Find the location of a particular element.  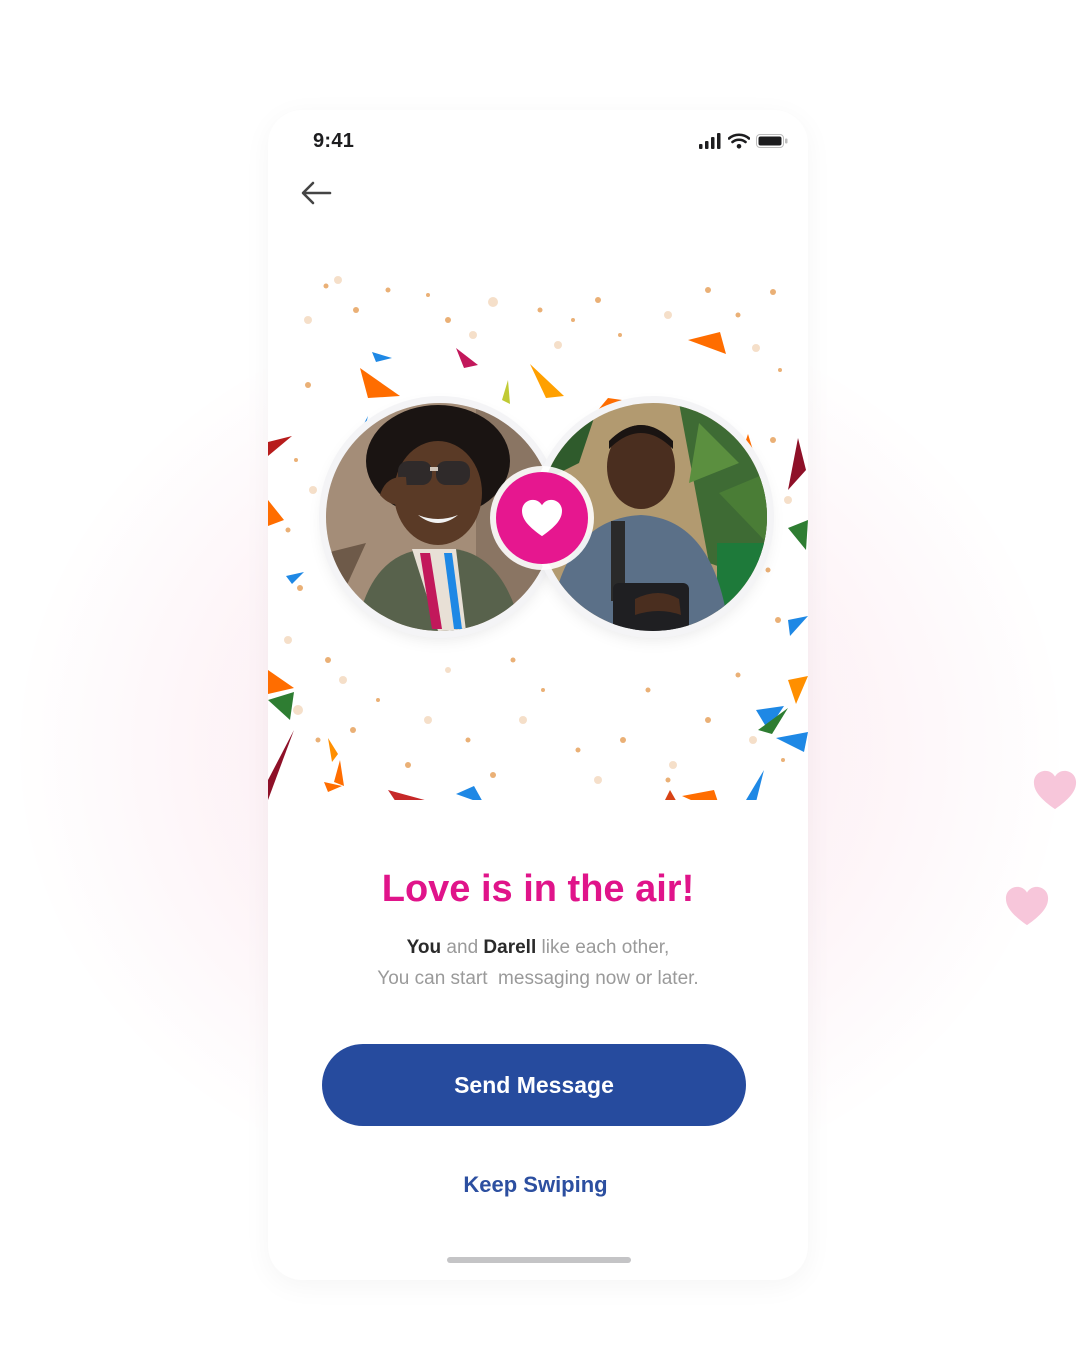

arrow-left-icon is located at coordinates (316, 193).